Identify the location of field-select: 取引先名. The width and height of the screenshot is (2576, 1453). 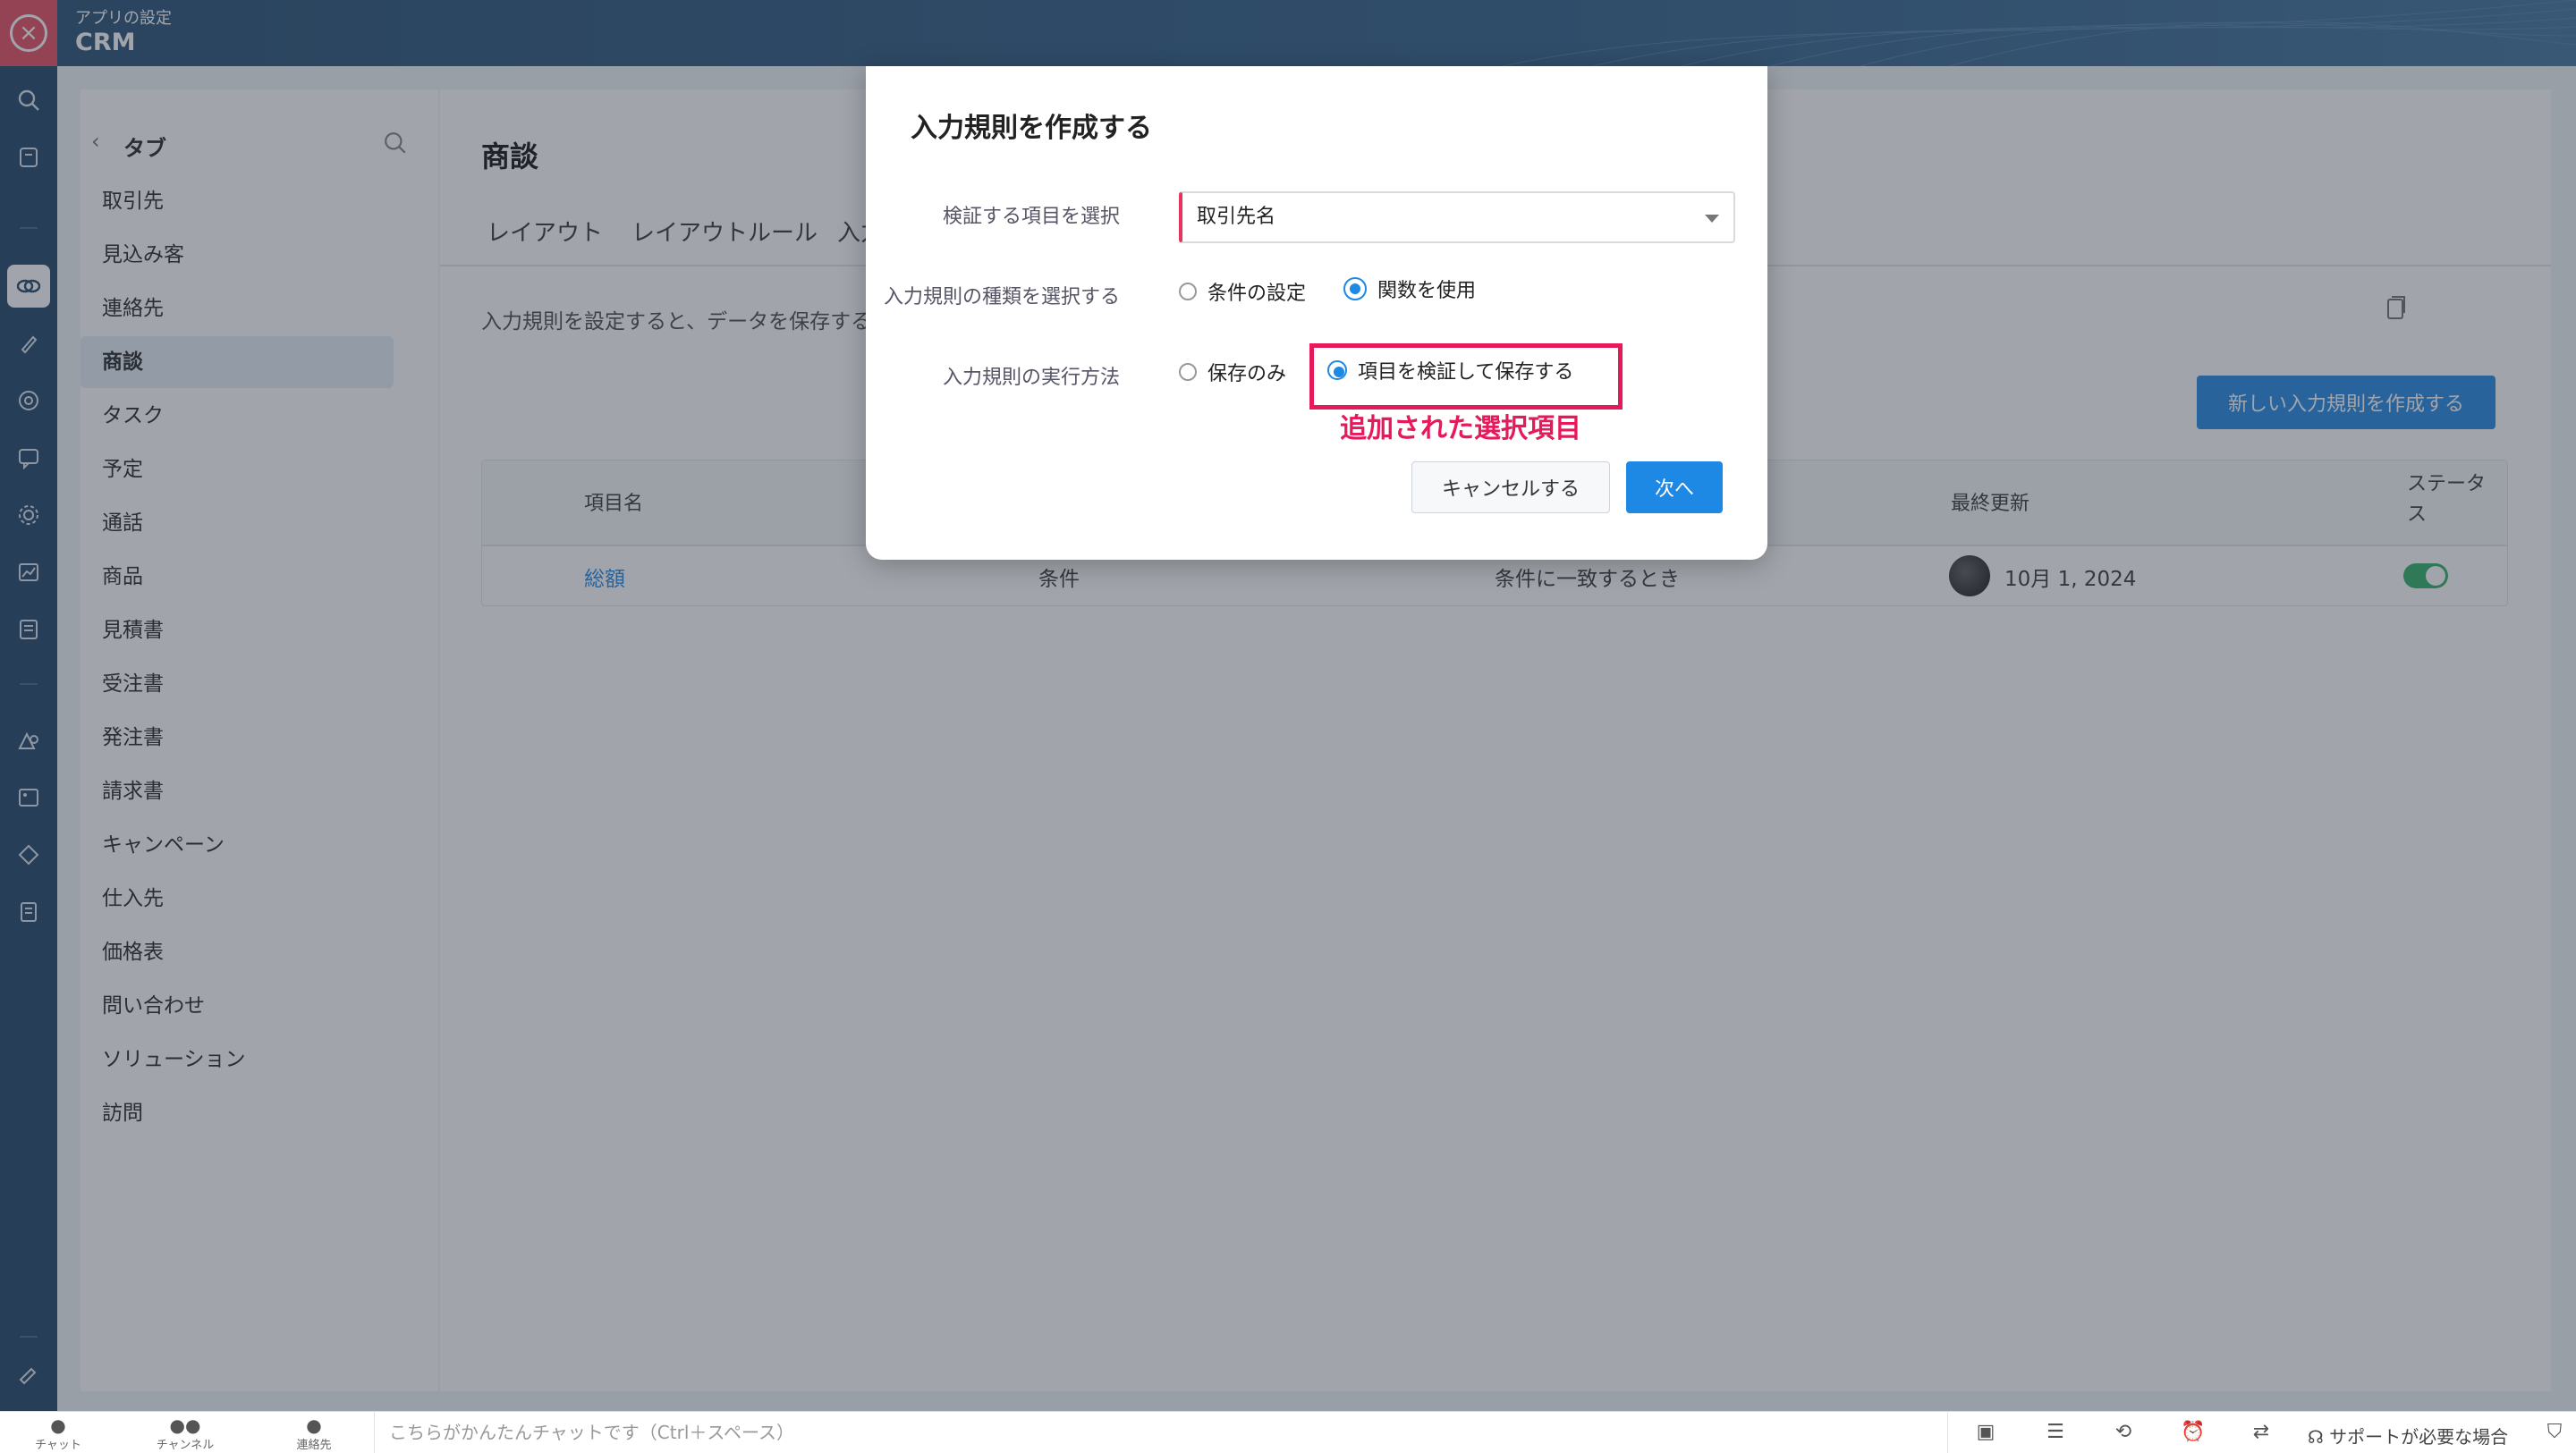
(1457, 217).